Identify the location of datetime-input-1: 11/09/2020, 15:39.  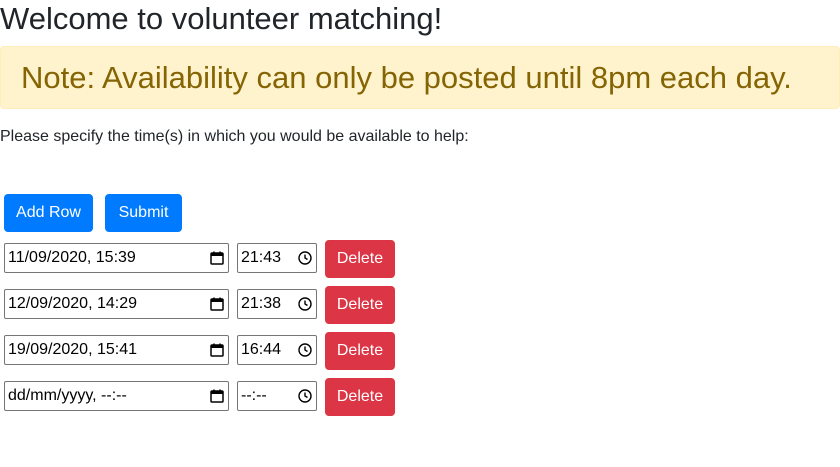
(116, 258).